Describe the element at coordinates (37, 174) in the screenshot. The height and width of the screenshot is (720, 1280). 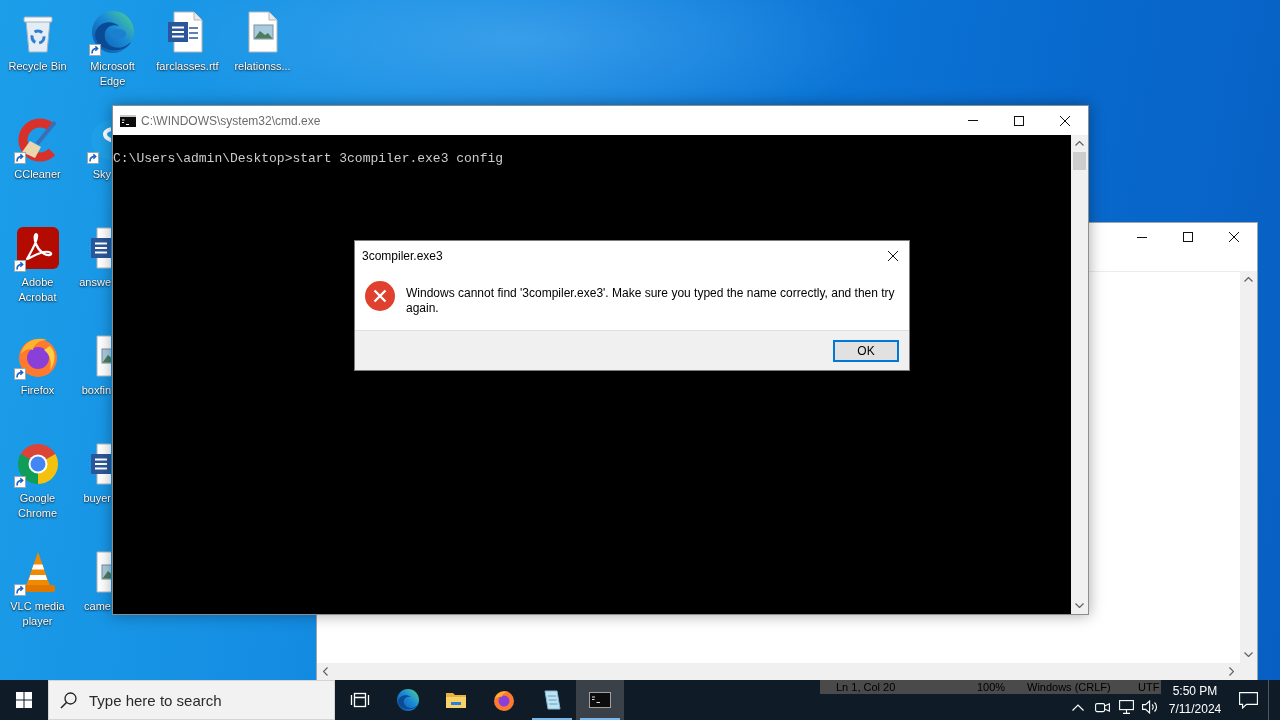
I see `icon-label: CCleaner` at that location.